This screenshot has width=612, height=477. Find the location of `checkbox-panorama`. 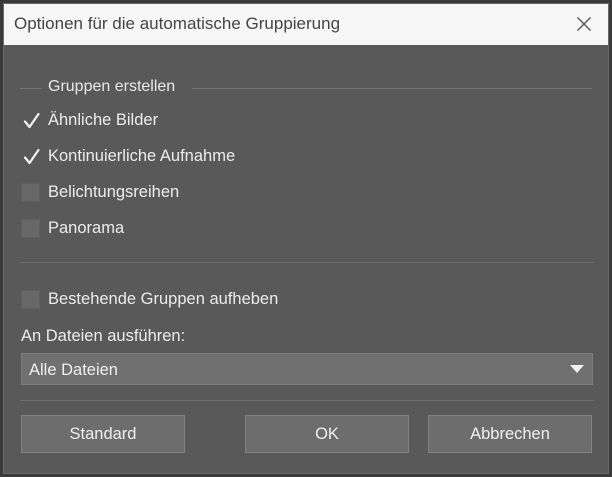

checkbox-panorama is located at coordinates (30, 228).